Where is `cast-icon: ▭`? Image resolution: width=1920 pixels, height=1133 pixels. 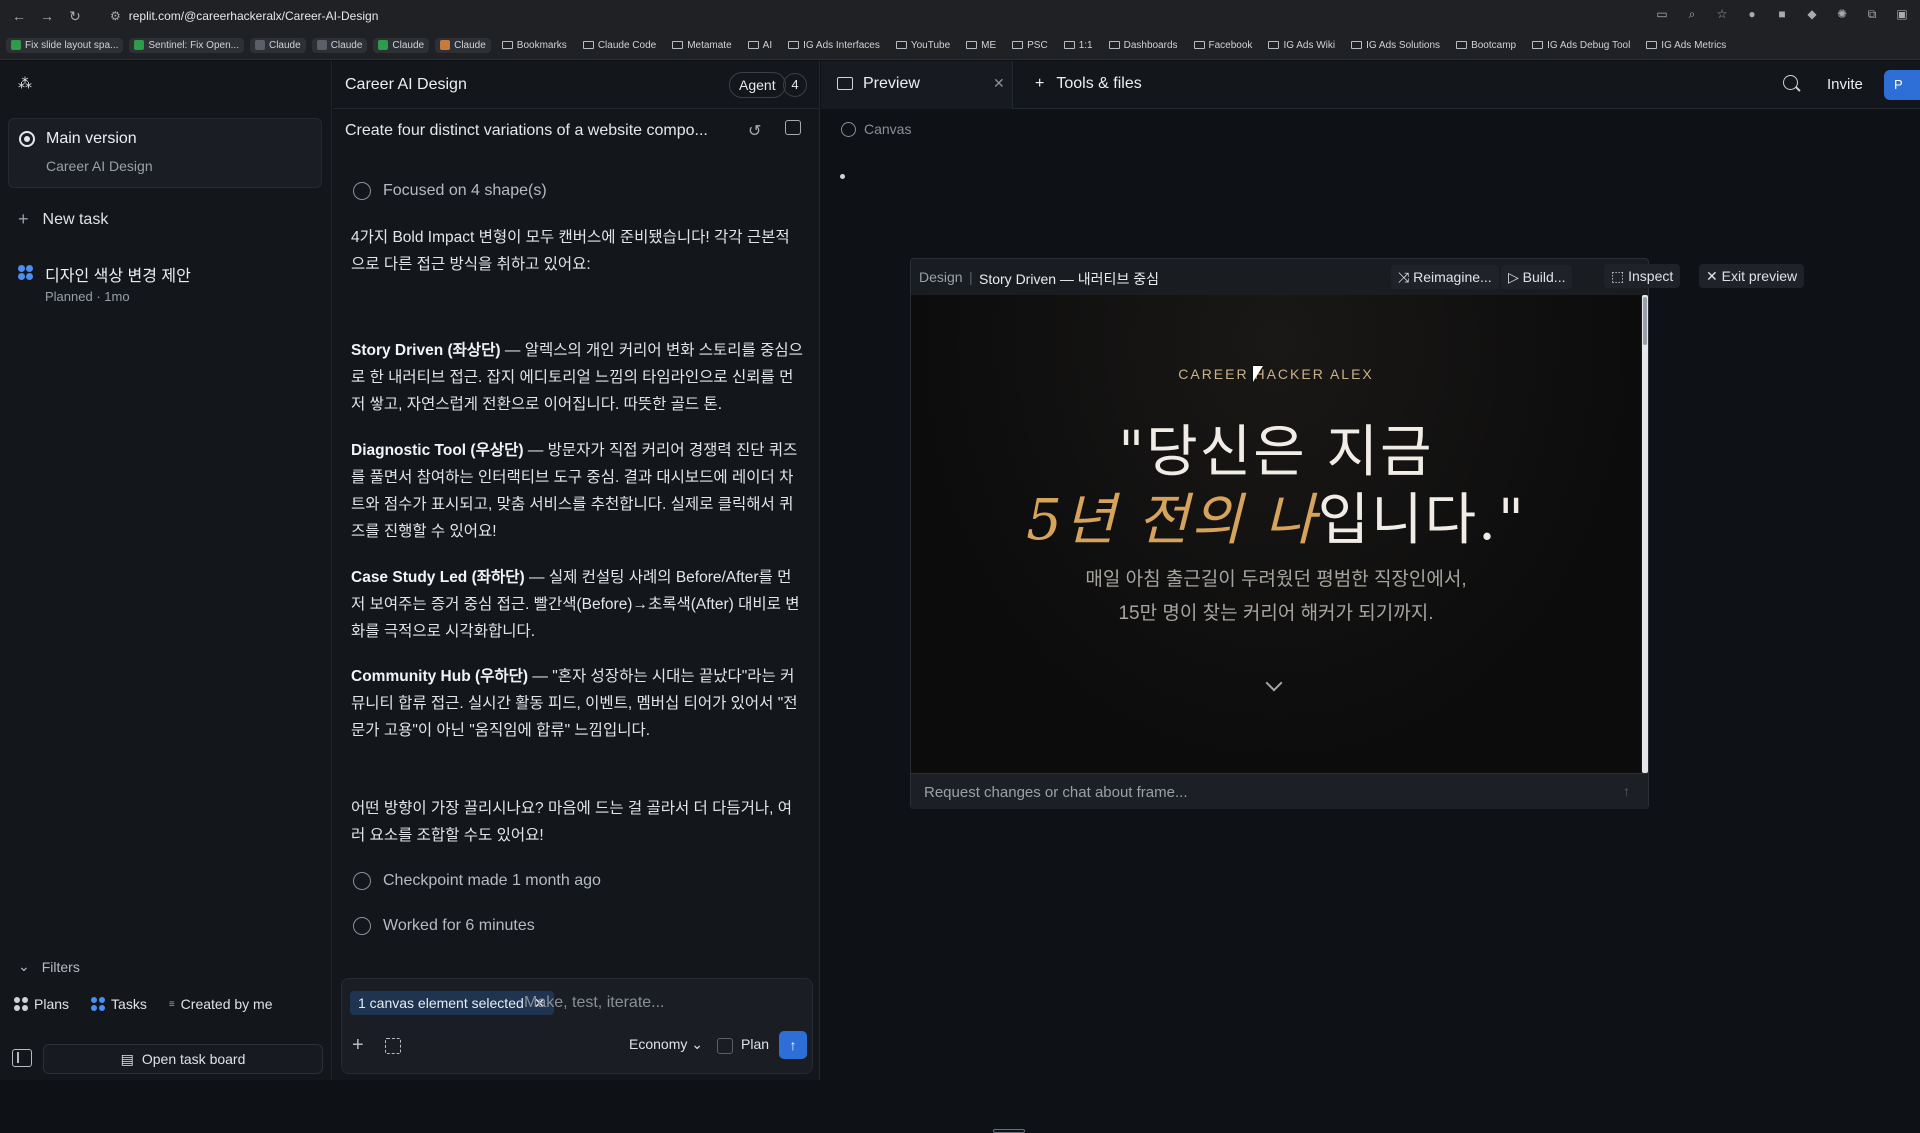 cast-icon: ▭ is located at coordinates (1662, 14).